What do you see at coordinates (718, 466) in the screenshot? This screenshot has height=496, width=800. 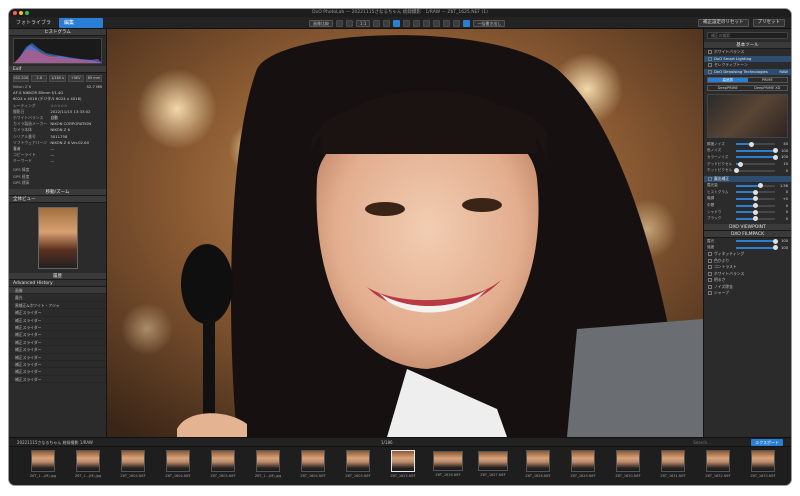 I see `filmstrip-thumbnail: Z6T_1632.NEF` at bounding box center [718, 466].